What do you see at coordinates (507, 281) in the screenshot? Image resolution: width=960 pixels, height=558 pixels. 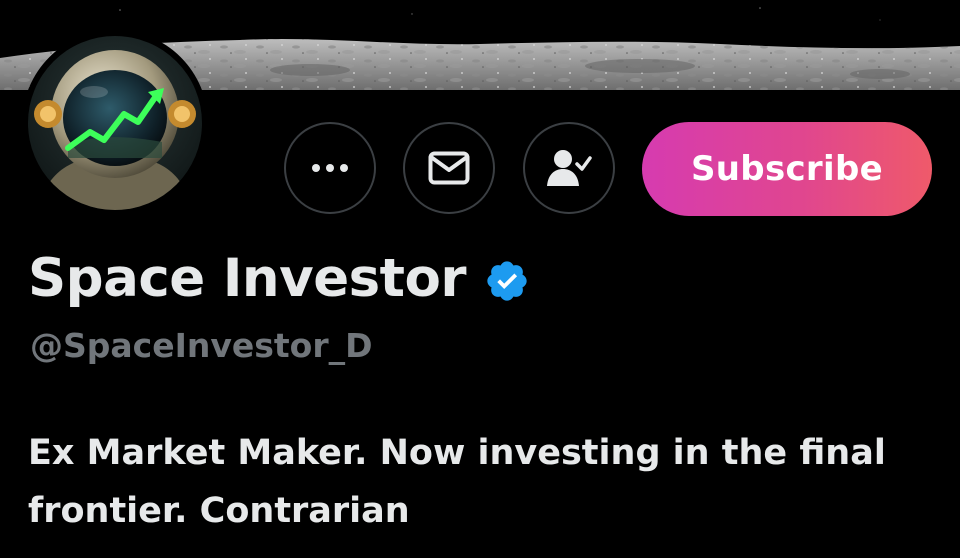 I see `verified-badge-icon` at bounding box center [507, 281].